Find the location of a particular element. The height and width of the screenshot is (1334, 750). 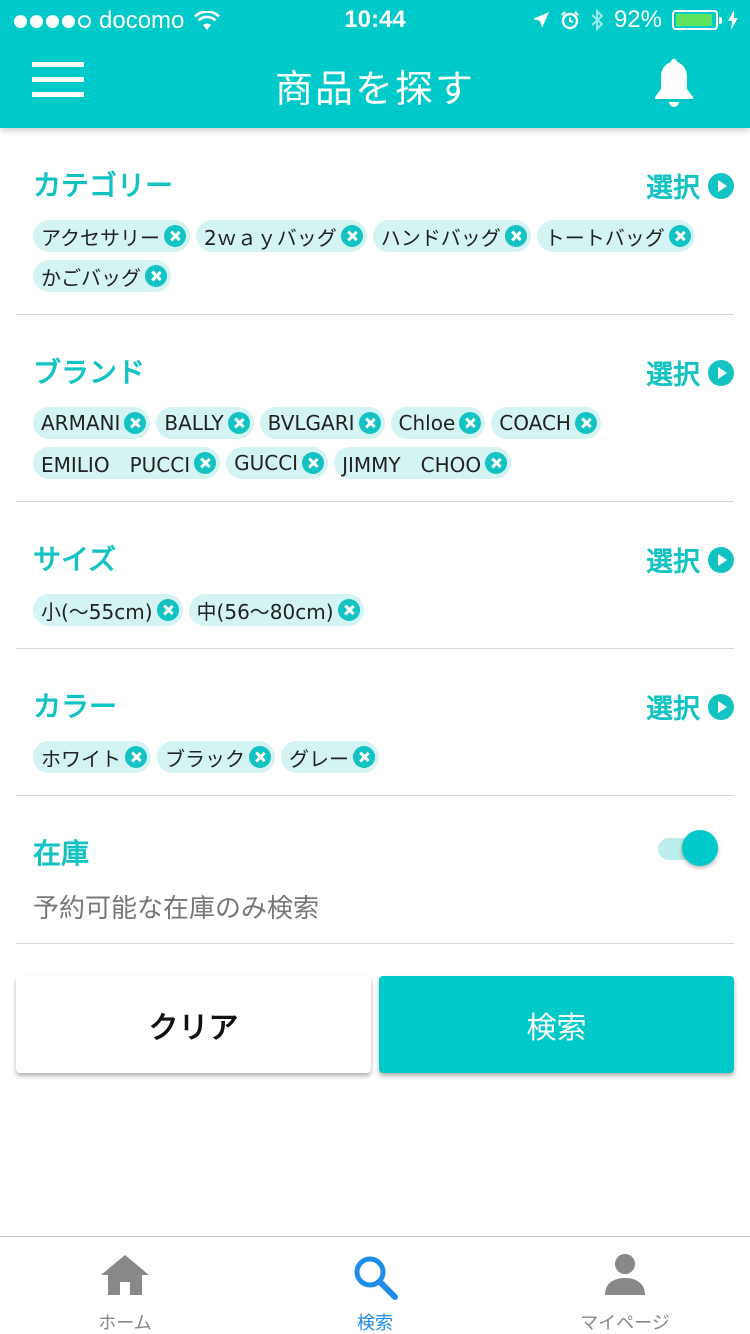

chip-label: ブラック is located at coordinates (205, 758).